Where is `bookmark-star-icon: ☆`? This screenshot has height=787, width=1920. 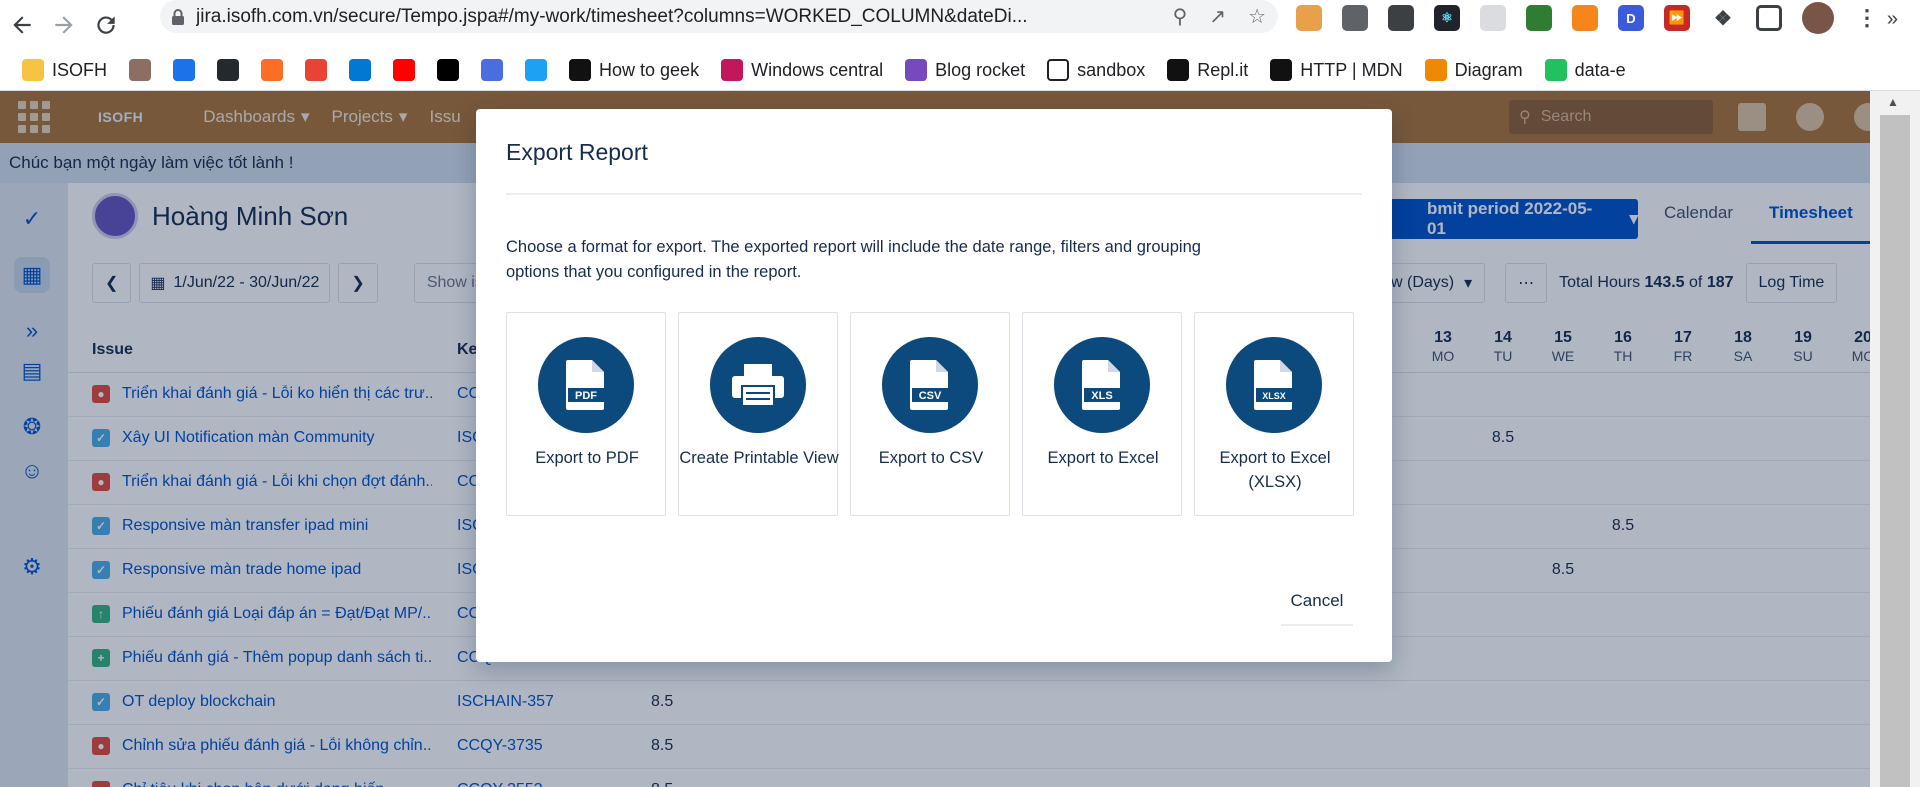 bookmark-star-icon: ☆ is located at coordinates (1257, 16).